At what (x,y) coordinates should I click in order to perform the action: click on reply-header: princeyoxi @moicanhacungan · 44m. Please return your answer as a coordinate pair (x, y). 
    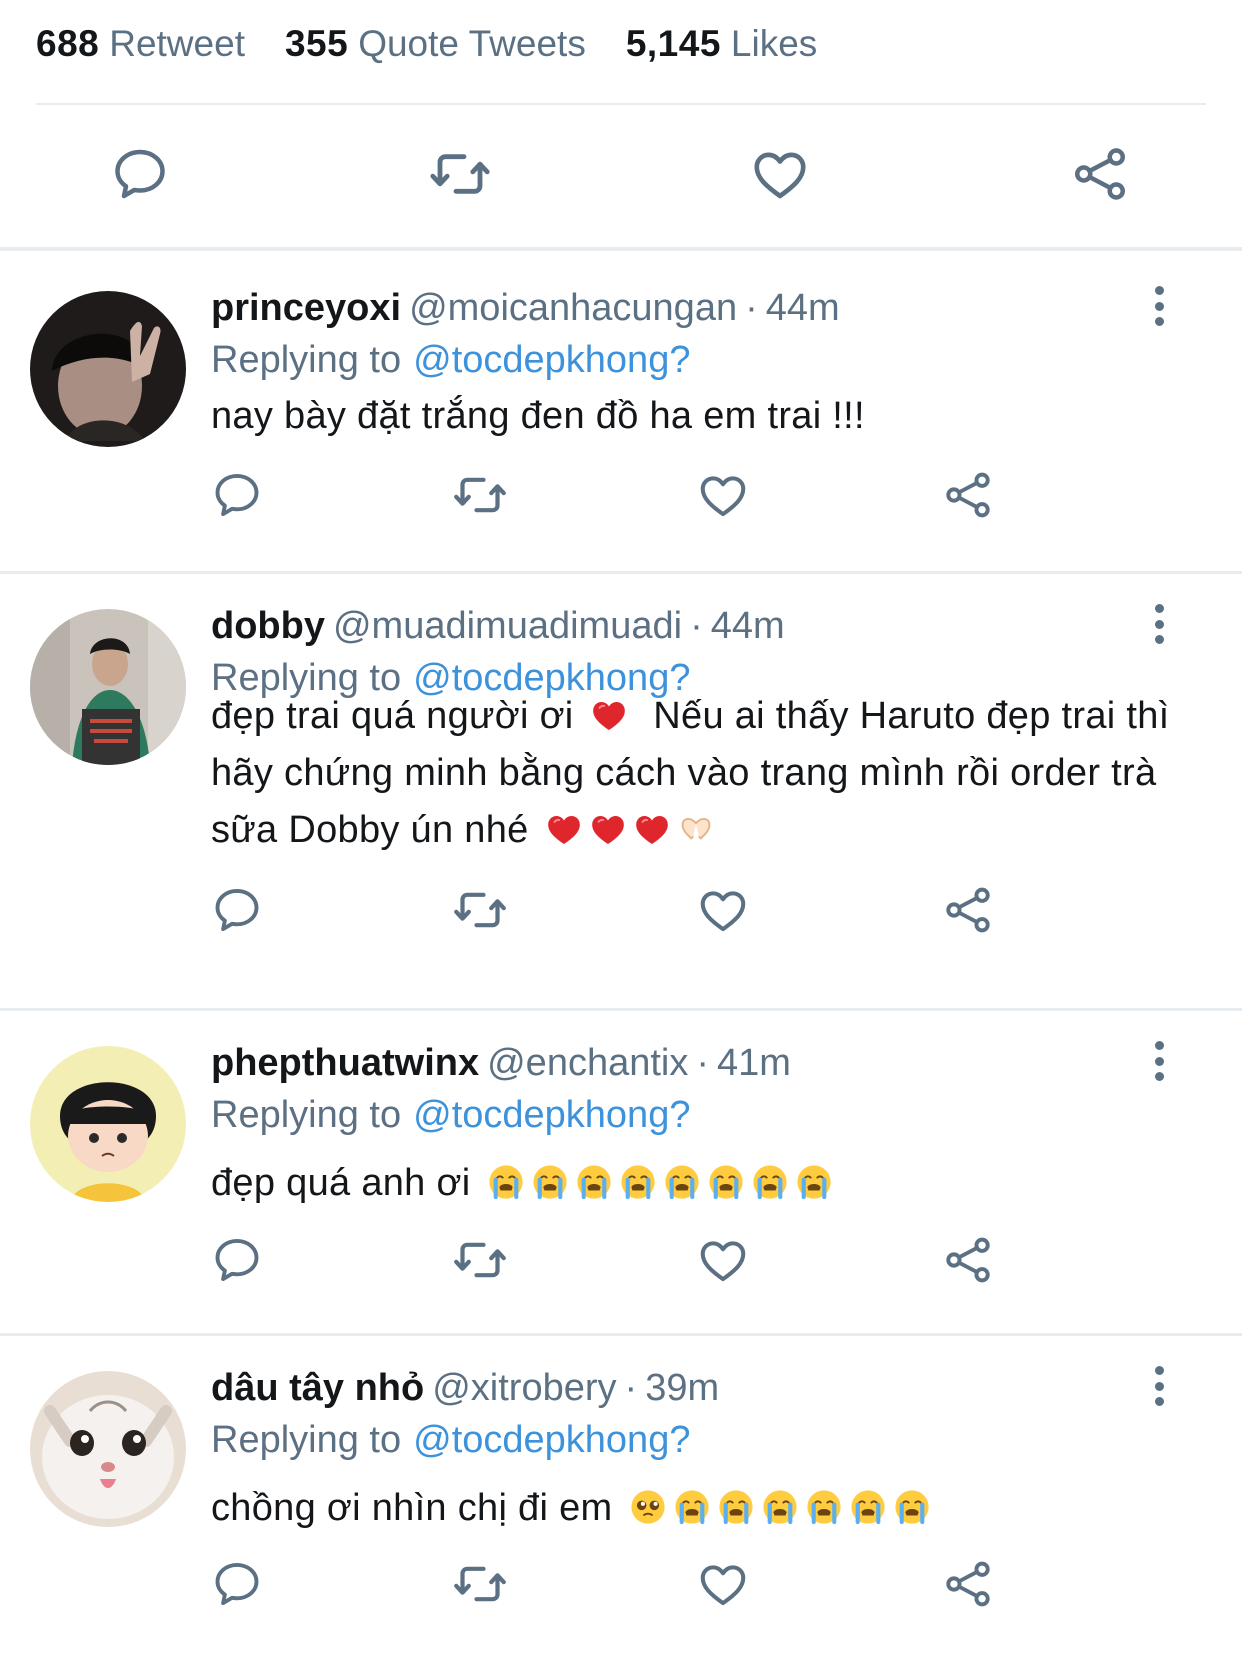
    Looking at the image, I should click on (525, 308).